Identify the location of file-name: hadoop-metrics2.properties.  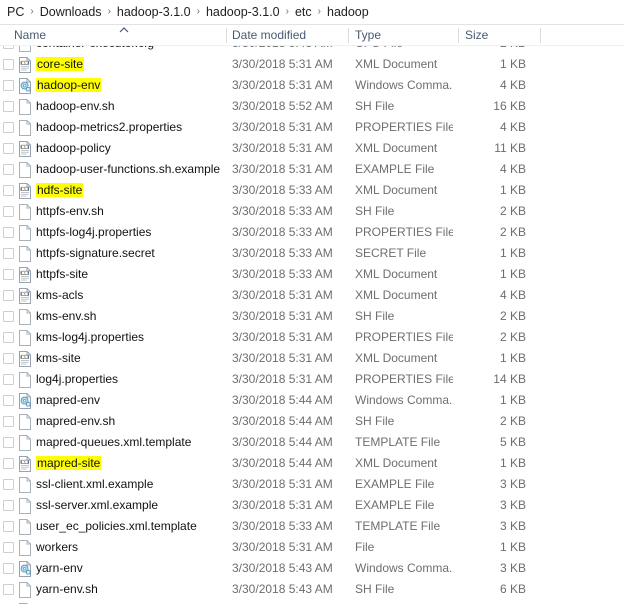
(109, 127).